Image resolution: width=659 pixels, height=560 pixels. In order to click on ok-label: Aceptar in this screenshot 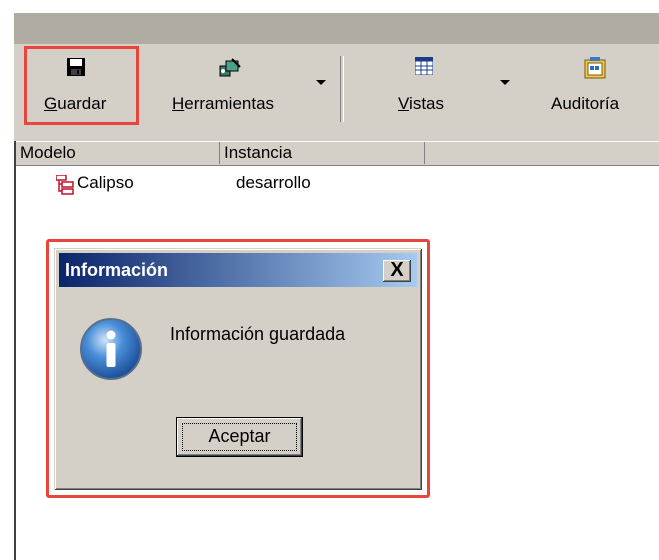, I will do `click(239, 436)`.